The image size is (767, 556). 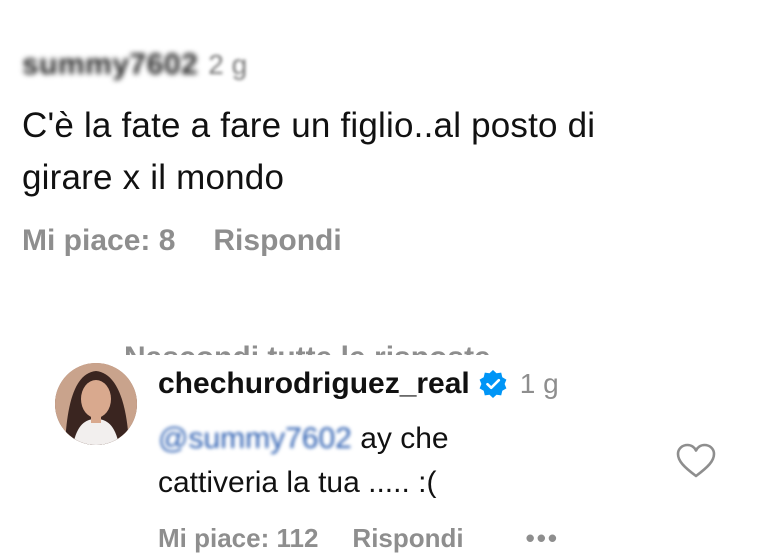 I want to click on avatar-image, so click(x=96, y=404).